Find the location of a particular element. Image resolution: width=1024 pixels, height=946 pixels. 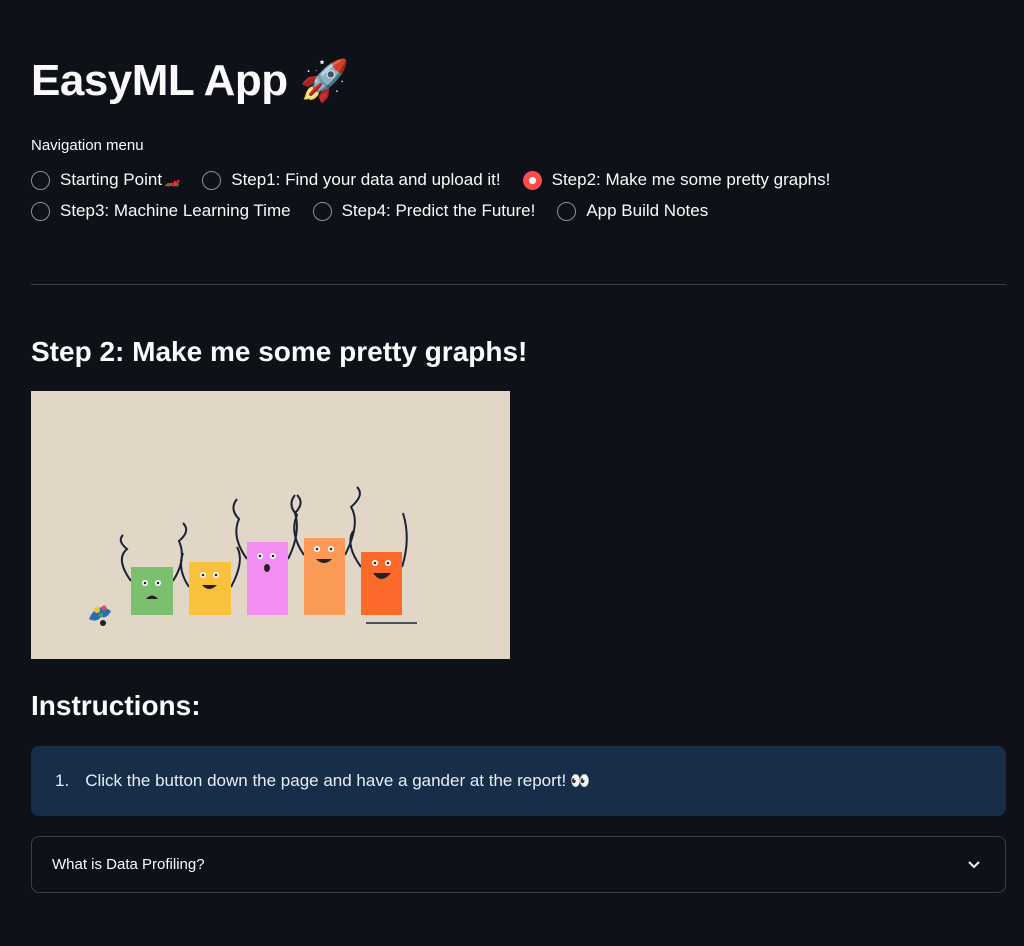

animated-bar-chart-image is located at coordinates (270, 525).